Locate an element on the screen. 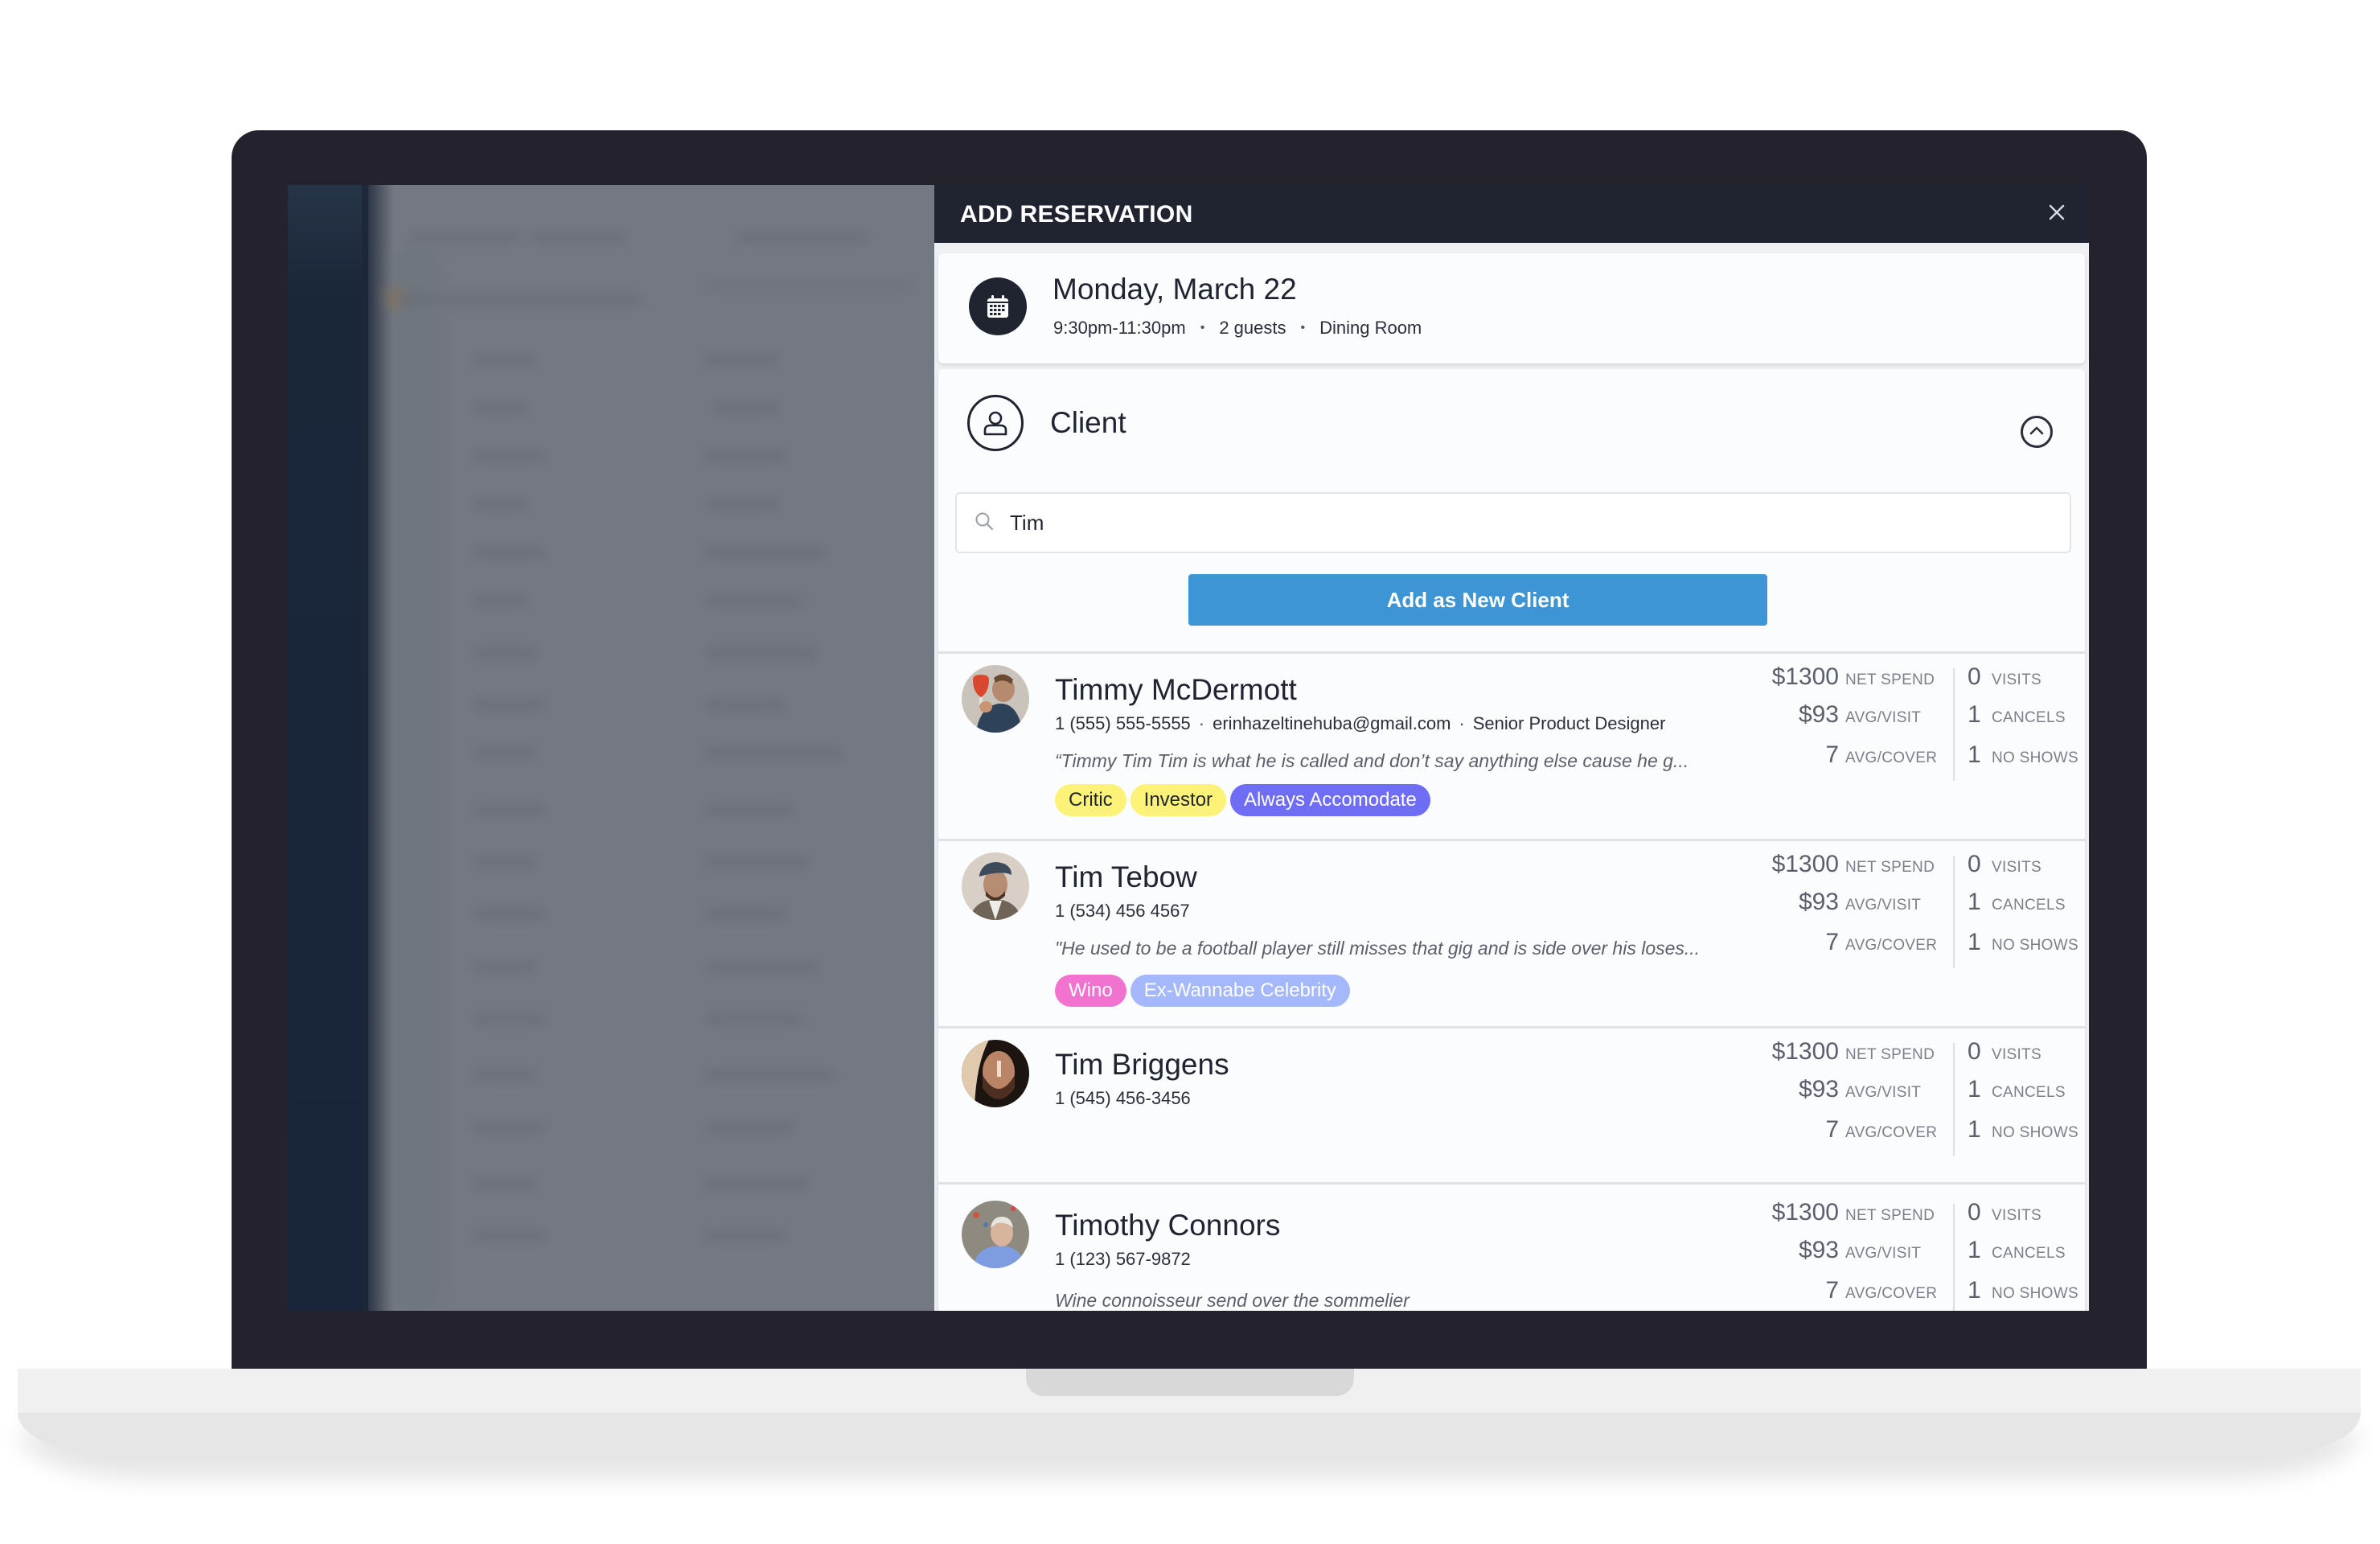 The height and width of the screenshot is (1544, 2380). reservation-guests: 2 guests is located at coordinates (1252, 328).